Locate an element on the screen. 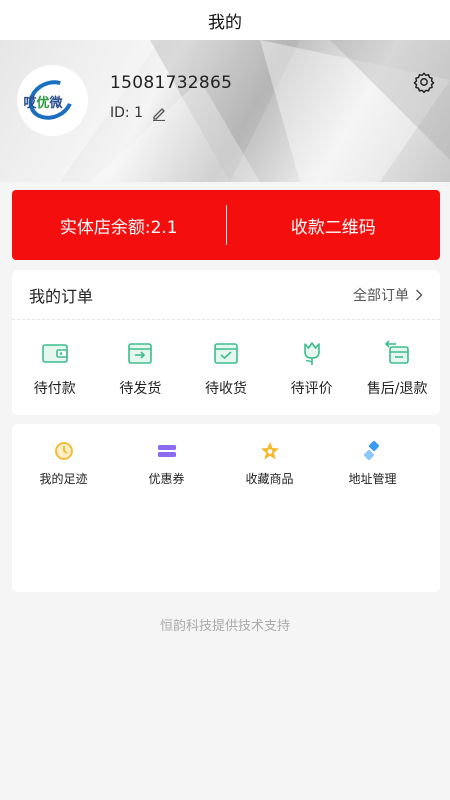  tool-label: 优惠券 is located at coordinates (166, 479).